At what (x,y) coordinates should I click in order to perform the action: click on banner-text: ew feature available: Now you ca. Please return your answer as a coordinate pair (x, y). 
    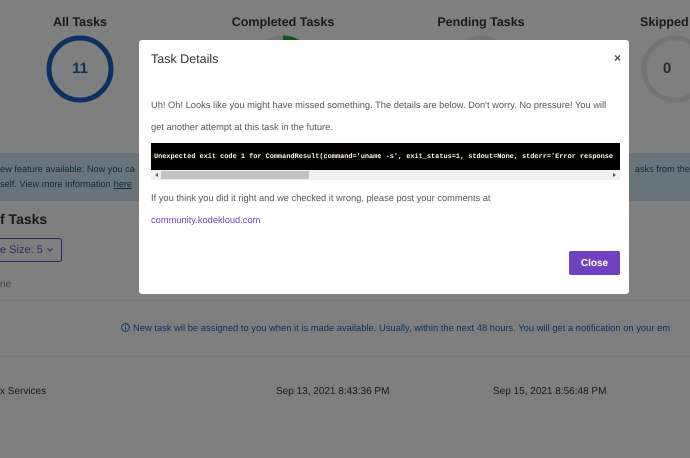
    Looking at the image, I should click on (67, 169).